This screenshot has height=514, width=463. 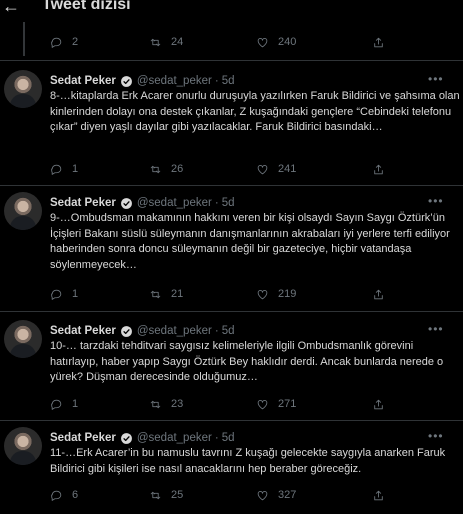 What do you see at coordinates (287, 294) in the screenshot?
I see `like-count: 219` at bounding box center [287, 294].